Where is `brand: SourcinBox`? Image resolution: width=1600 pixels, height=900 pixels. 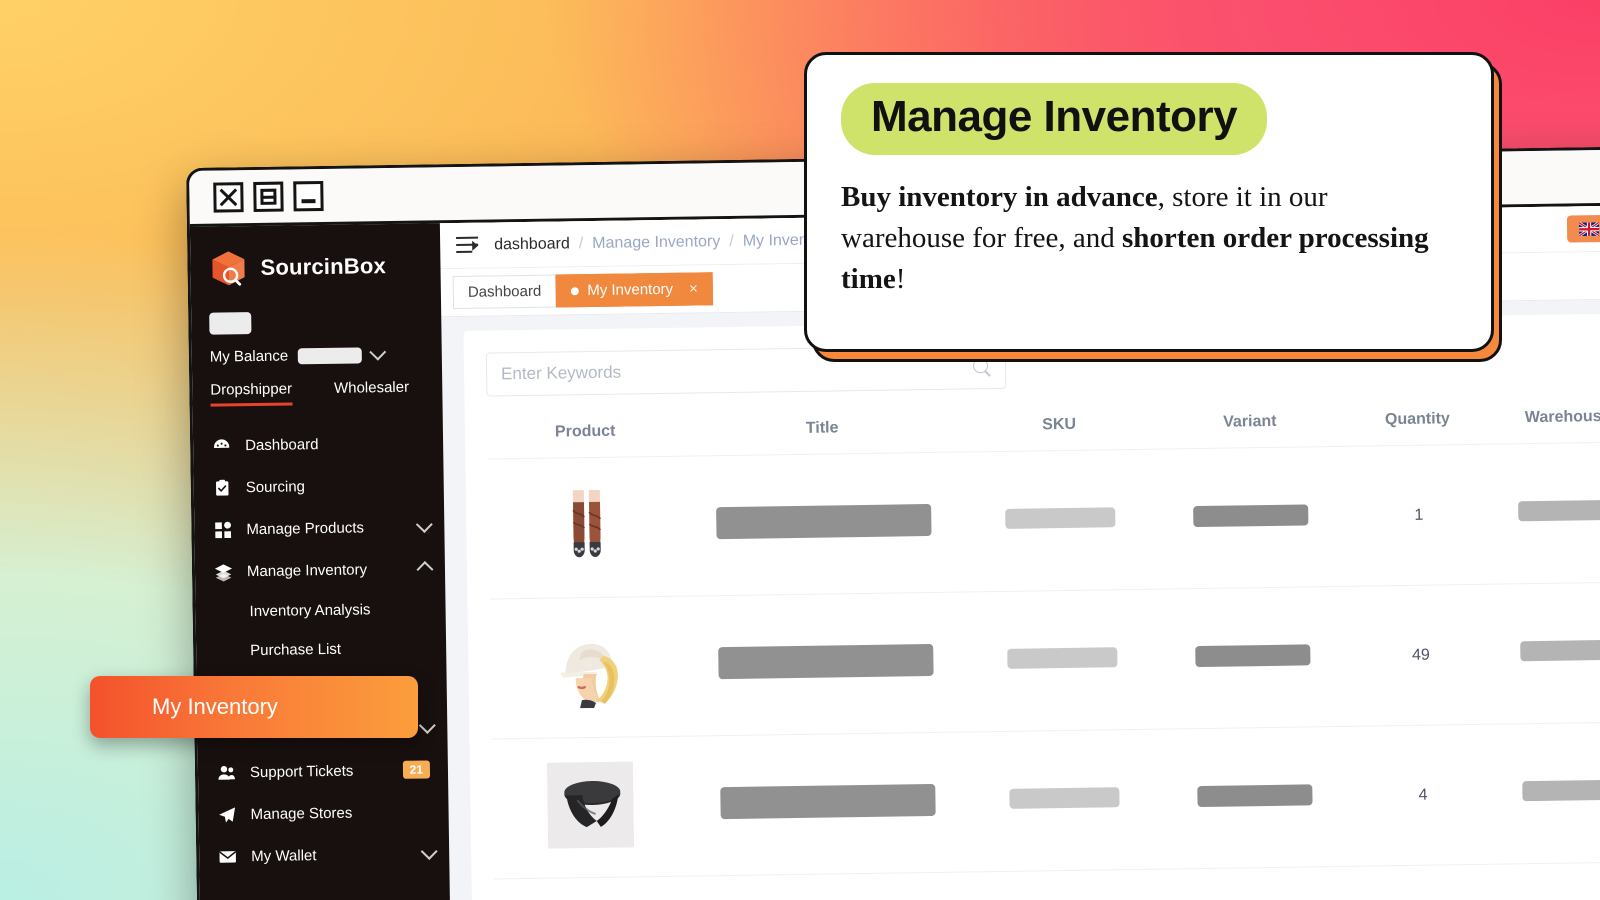 brand: SourcinBox is located at coordinates (315, 264).